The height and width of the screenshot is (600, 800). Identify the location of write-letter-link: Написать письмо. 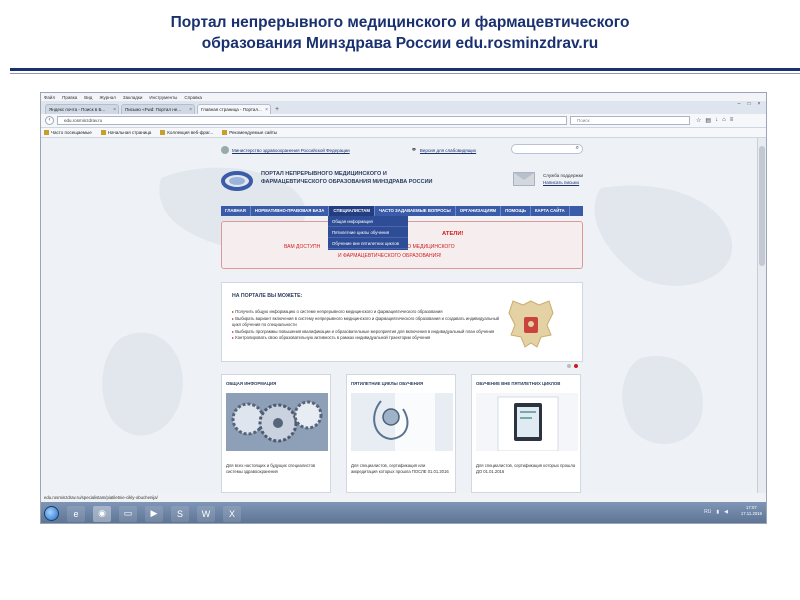
(561, 182).